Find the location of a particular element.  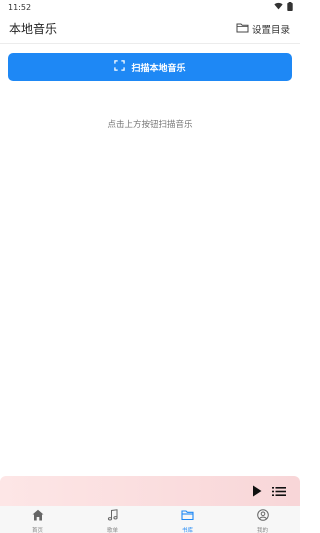

page-title: 本地音乐 is located at coordinates (33, 29).